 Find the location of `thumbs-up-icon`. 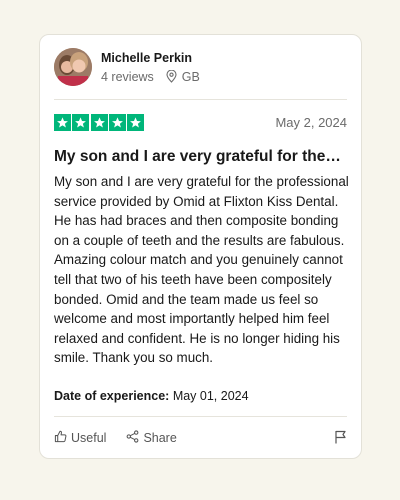

thumbs-up-icon is located at coordinates (62, 438).